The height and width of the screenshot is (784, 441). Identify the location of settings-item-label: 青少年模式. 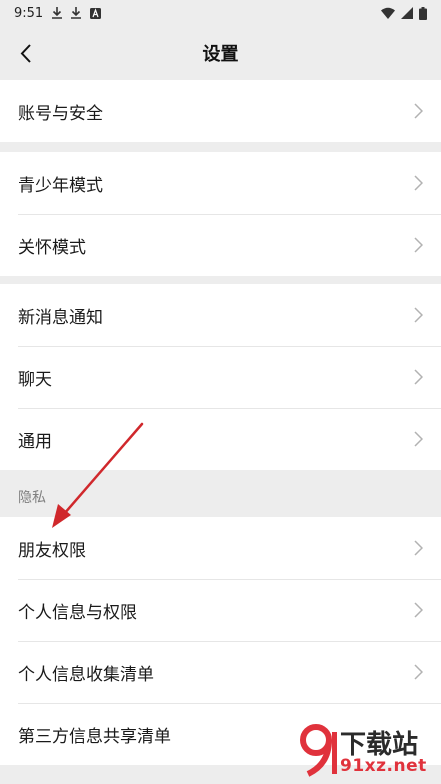
(60, 185).